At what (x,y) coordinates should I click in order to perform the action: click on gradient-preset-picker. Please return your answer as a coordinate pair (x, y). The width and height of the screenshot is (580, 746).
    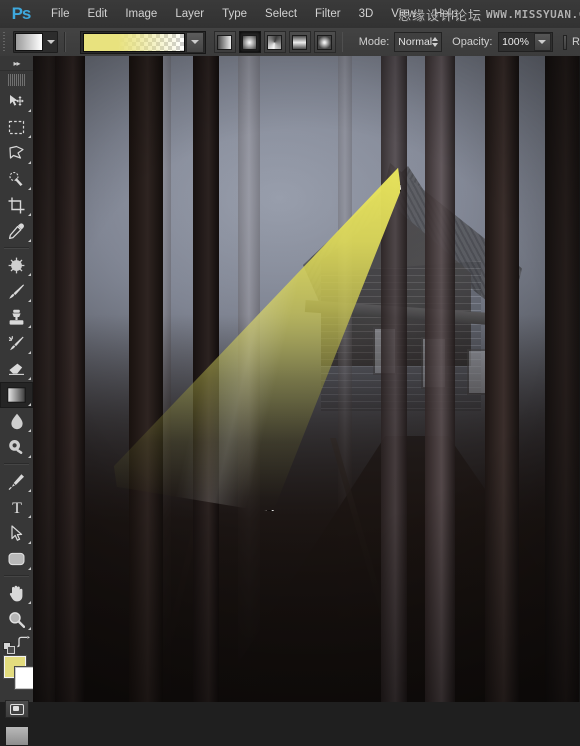
    Looking at the image, I should click on (142, 42).